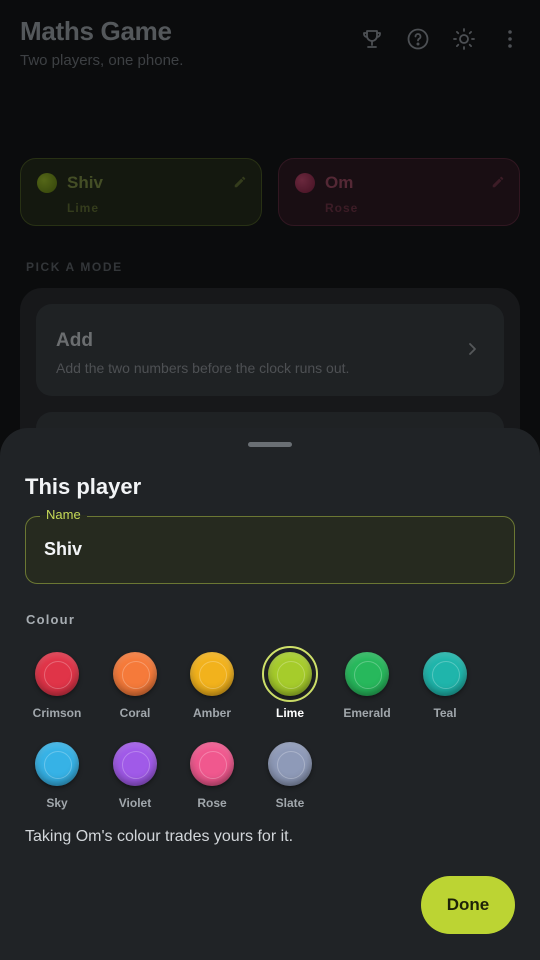 The height and width of the screenshot is (960, 540). I want to click on done-button: Done, so click(468, 905).